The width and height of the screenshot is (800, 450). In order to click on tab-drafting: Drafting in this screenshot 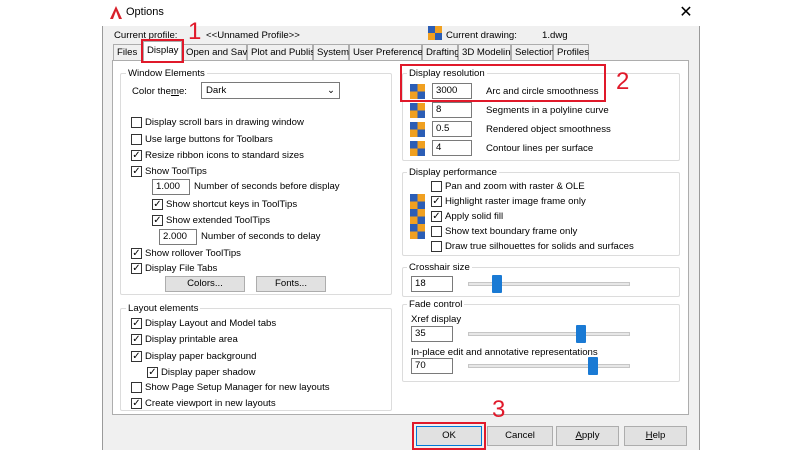, I will do `click(441, 52)`.